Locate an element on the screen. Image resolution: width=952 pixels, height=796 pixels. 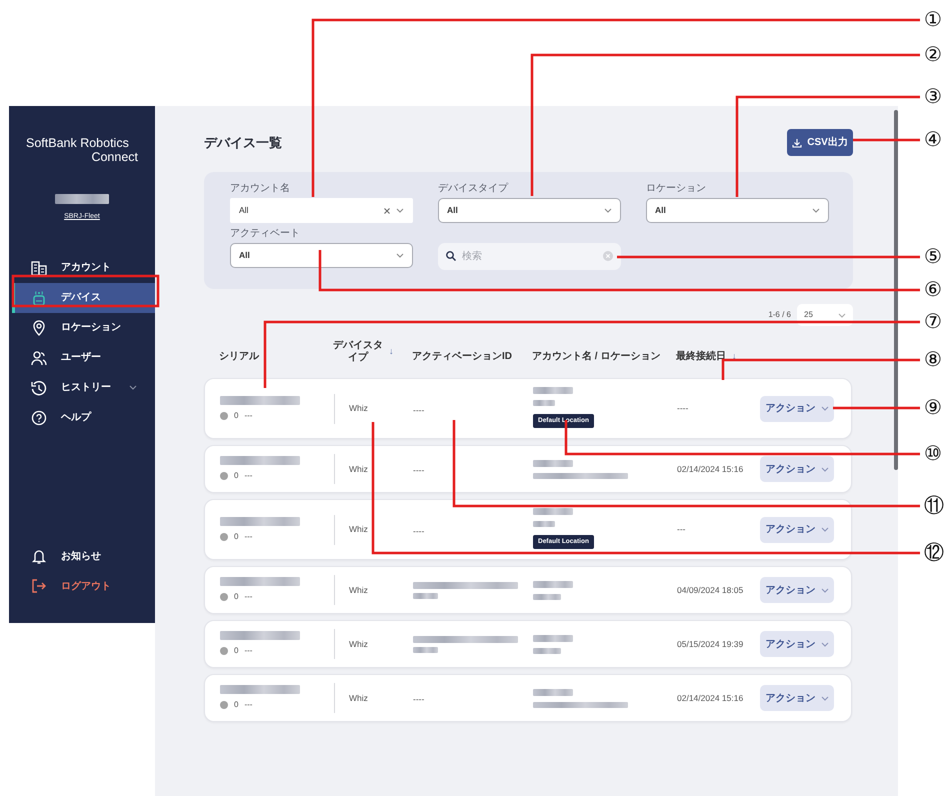
sidebar-item: ユーザー is located at coordinates (83, 357).